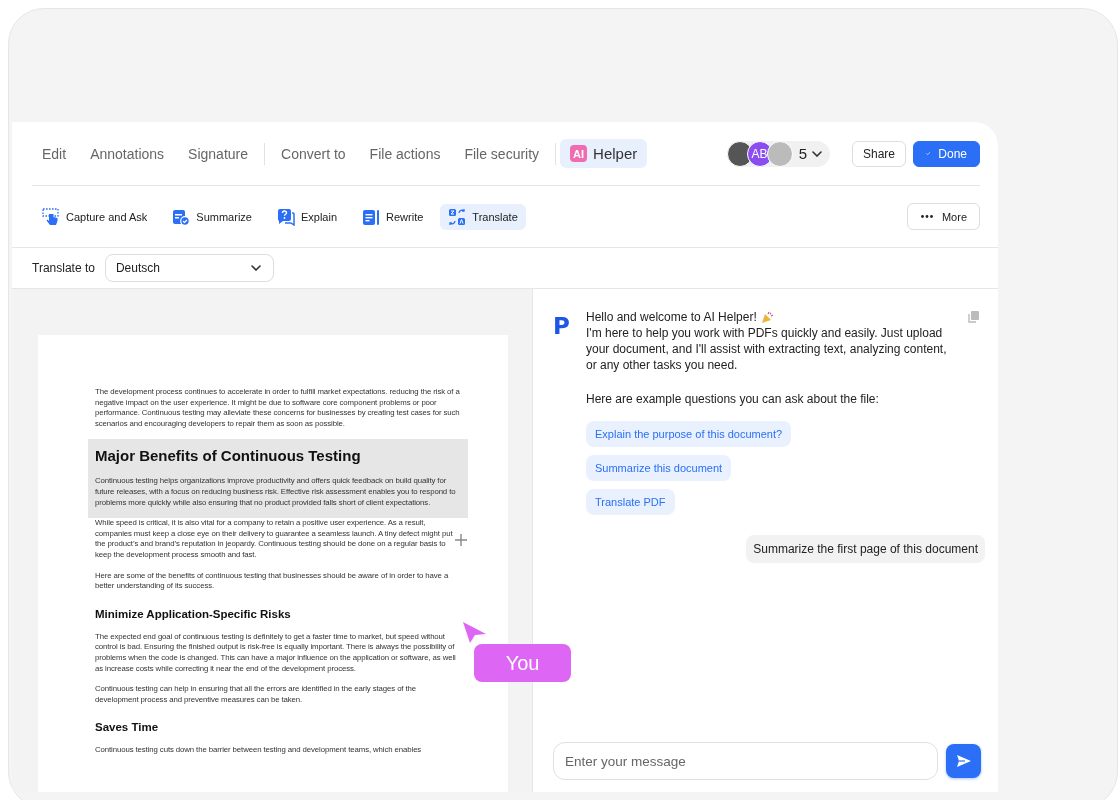 The height and width of the screenshot is (800, 1120). Describe the element at coordinates (393, 216) in the screenshot. I see `ai-tool-button: Rewrite` at that location.